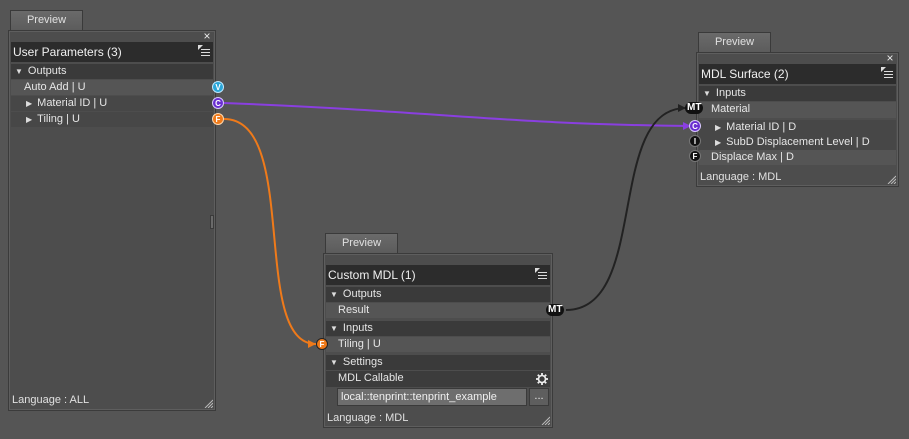  I want to click on port-color-material-id-input: C, so click(695, 126).